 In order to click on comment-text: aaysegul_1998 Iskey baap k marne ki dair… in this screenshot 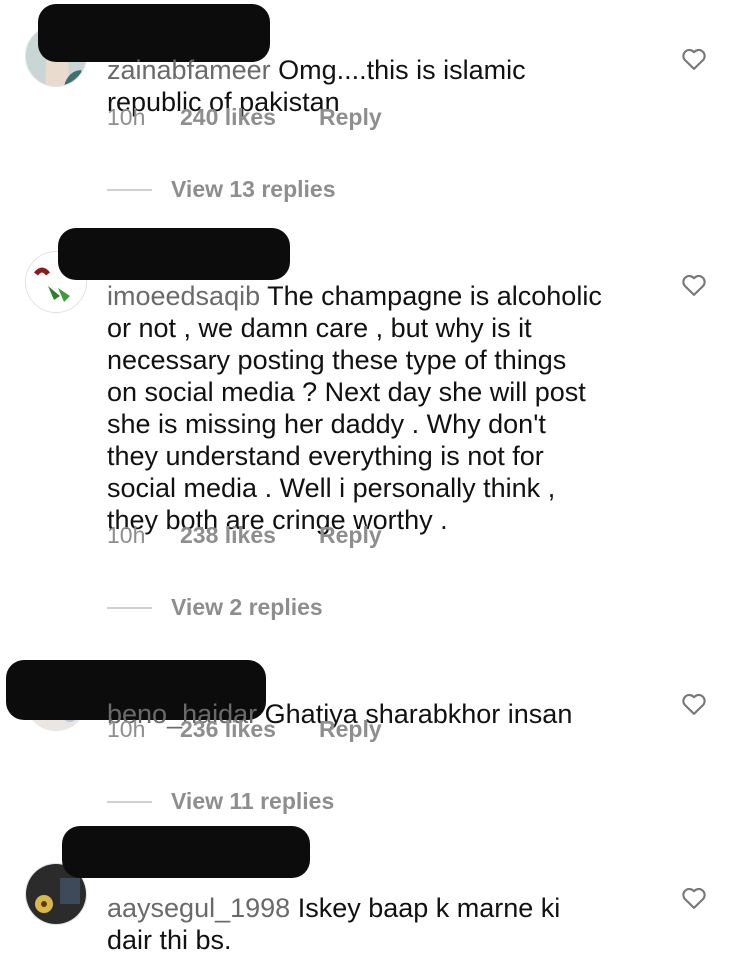, I will do `click(379, 908)`.